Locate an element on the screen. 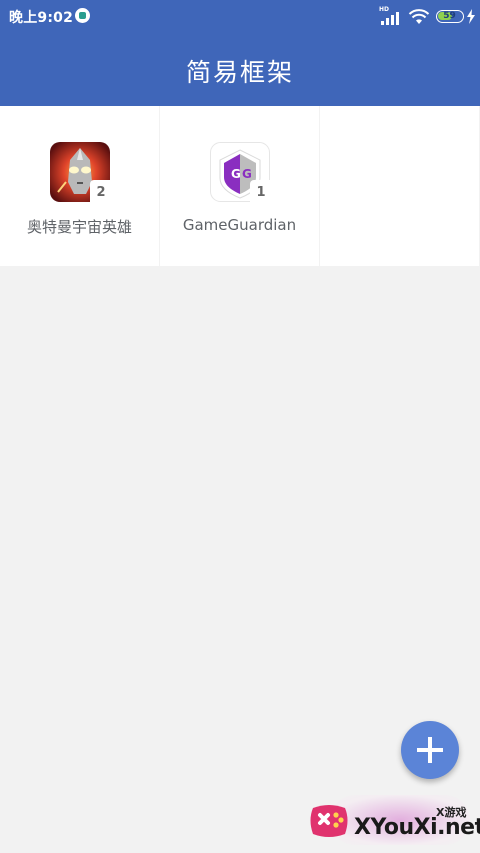 This screenshot has width=480, height=853. page-title: 简易框架 is located at coordinates (239, 72).